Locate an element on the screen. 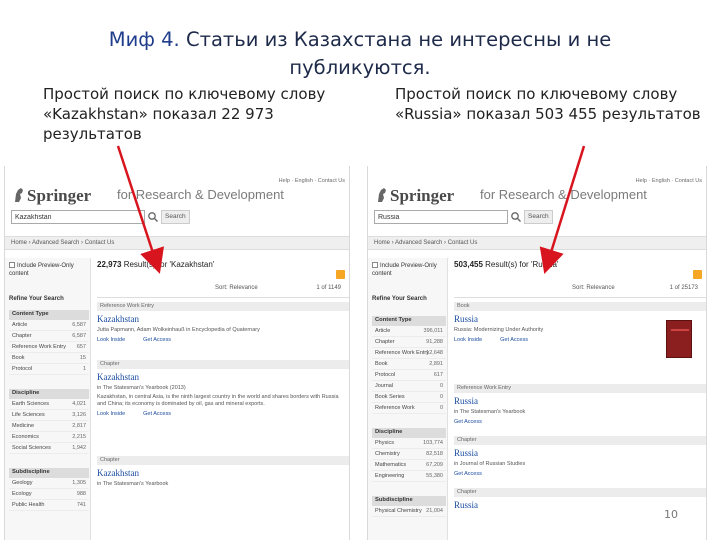  pager: 1 of 25173 is located at coordinates (684, 288).